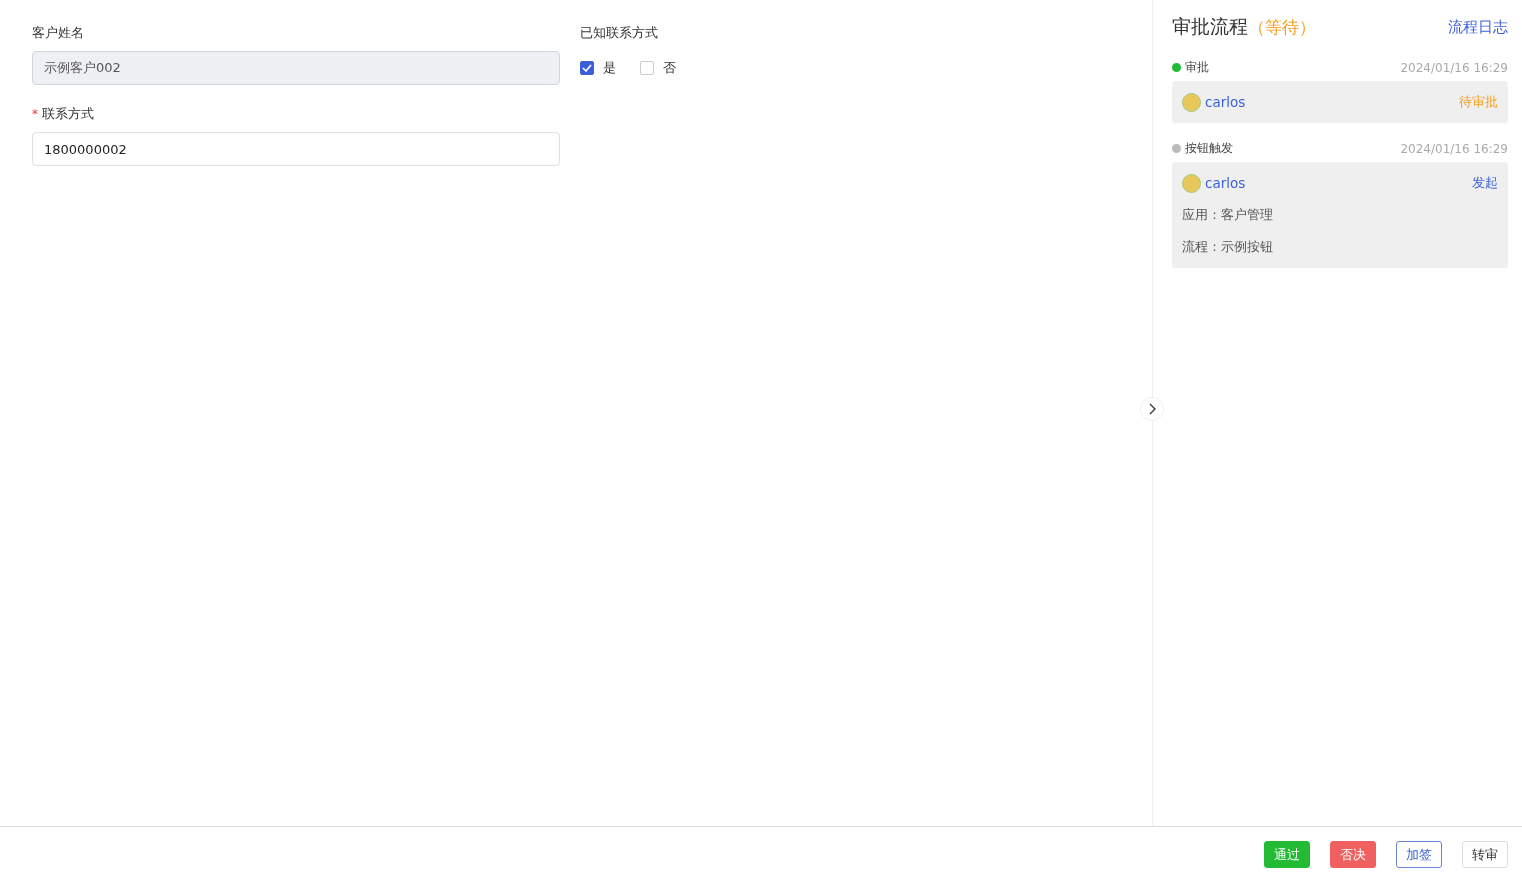  What do you see at coordinates (1228, 215) in the screenshot?
I see `detail-text: 应用：客户管理` at bounding box center [1228, 215].